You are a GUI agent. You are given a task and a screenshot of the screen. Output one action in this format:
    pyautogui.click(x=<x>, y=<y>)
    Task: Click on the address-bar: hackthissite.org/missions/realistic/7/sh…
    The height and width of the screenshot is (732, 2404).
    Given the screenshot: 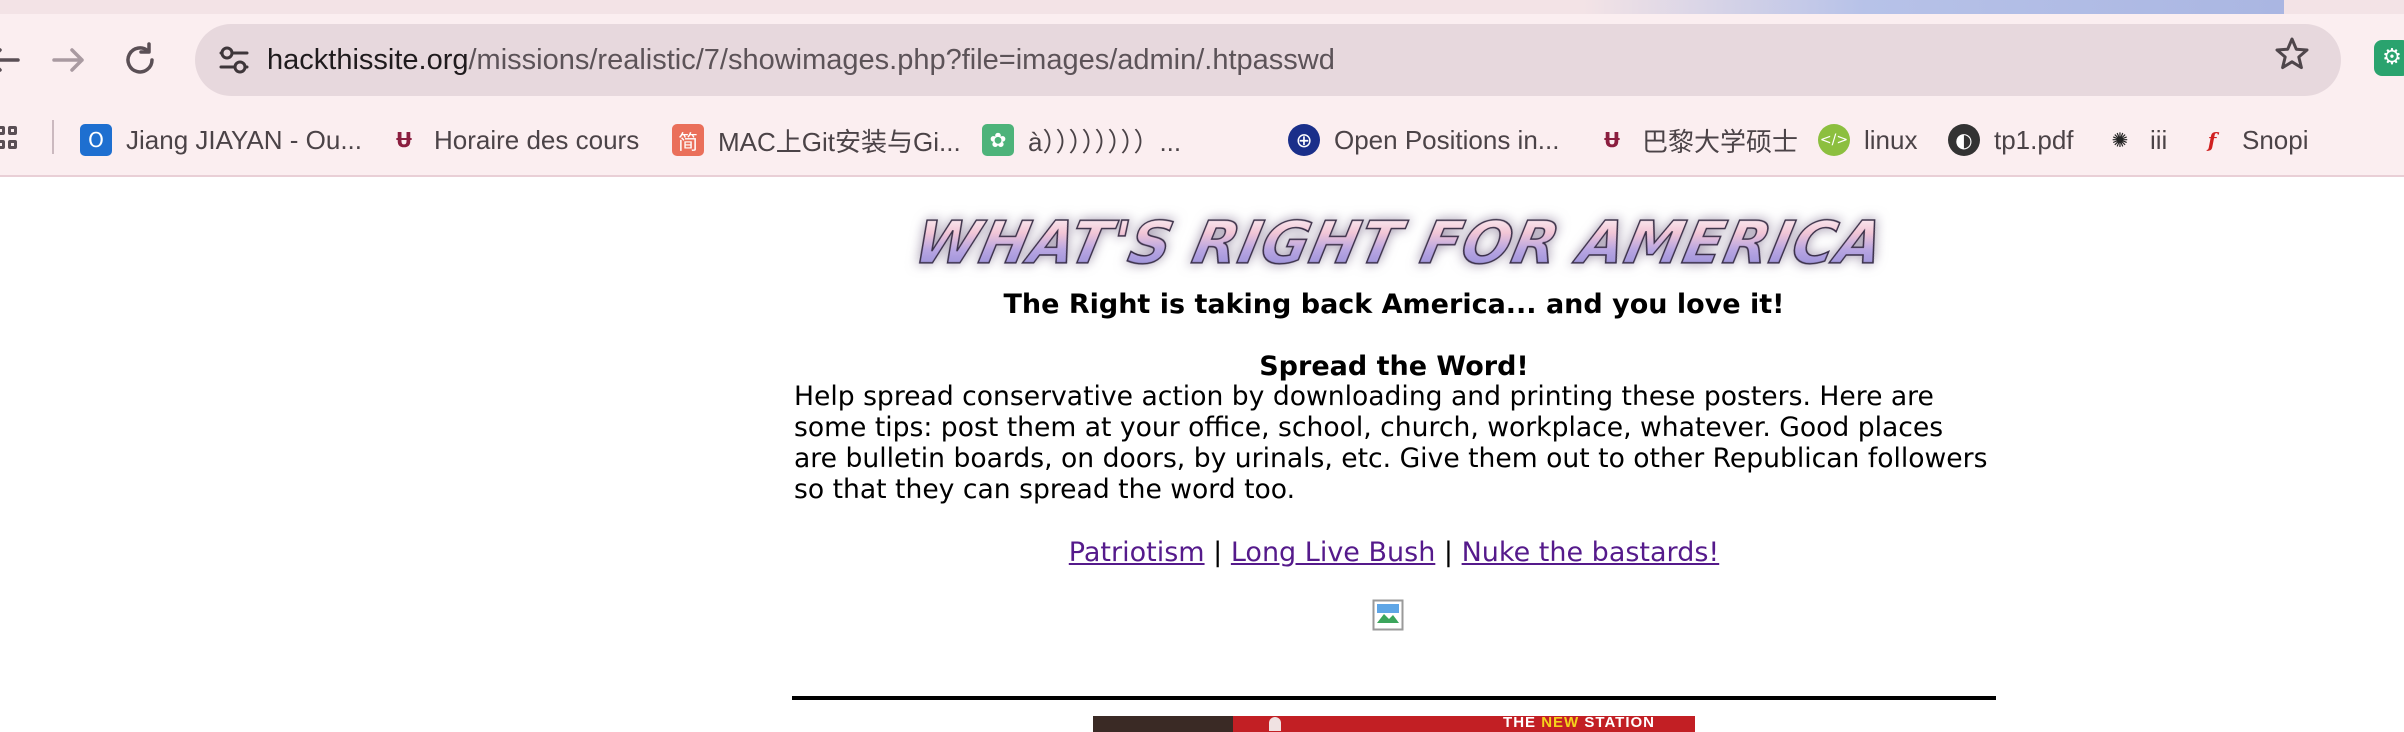 What is the action you would take?
    pyautogui.click(x=1268, y=60)
    